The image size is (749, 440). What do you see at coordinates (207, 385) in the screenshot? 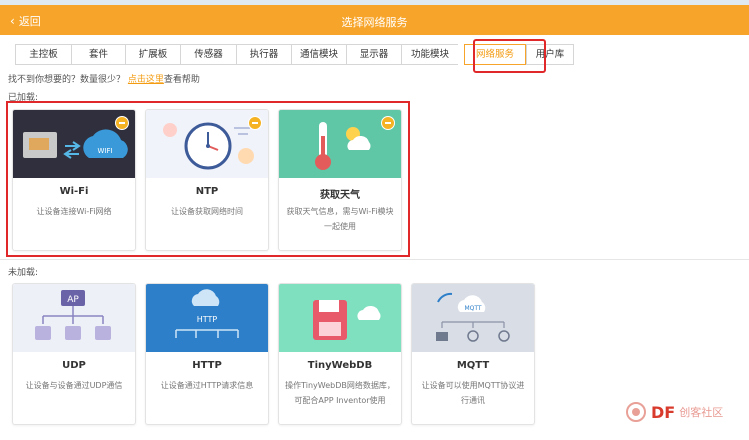
I see `card-desc: 让设备通过HTTP请求信息` at bounding box center [207, 385].